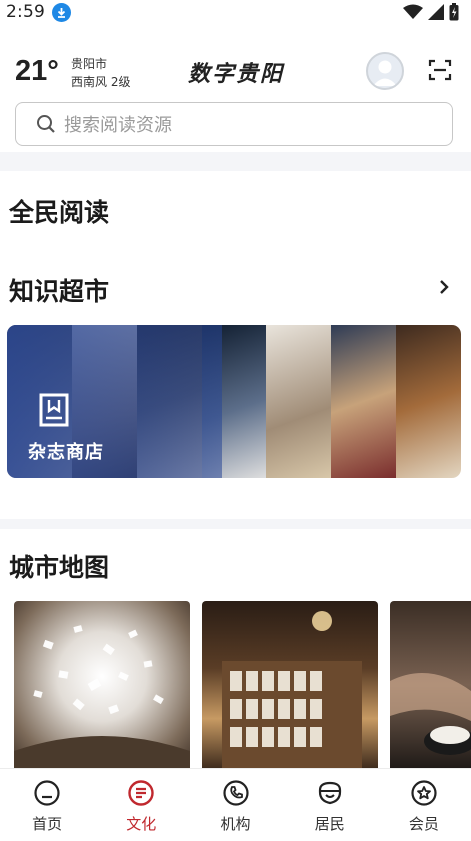  What do you see at coordinates (444, 287) in the screenshot?
I see `chevron-right-icon` at bounding box center [444, 287].